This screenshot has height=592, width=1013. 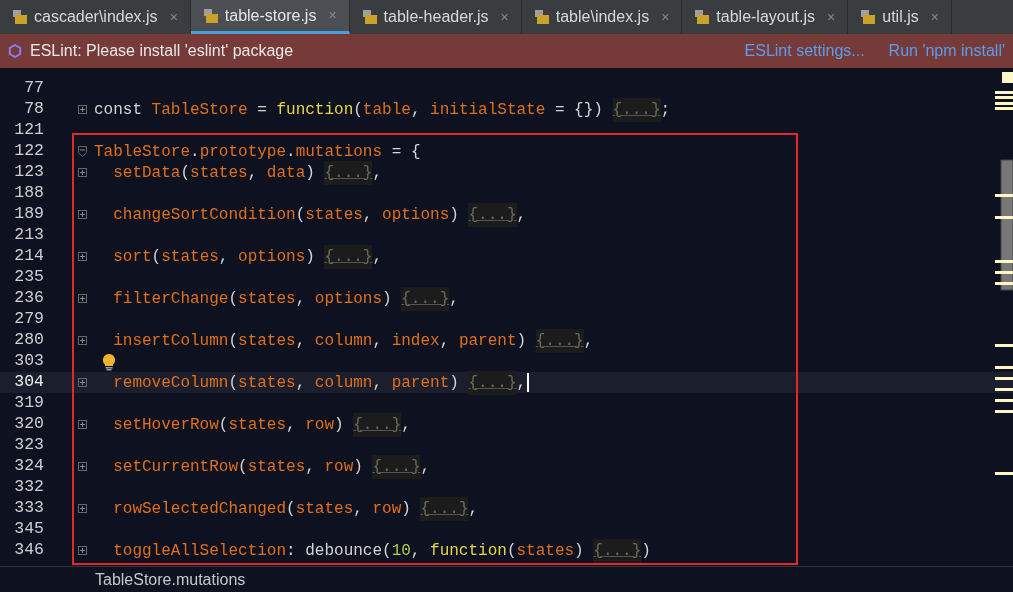 I want to click on notification-link: Run 'npm install', so click(x=946, y=51).